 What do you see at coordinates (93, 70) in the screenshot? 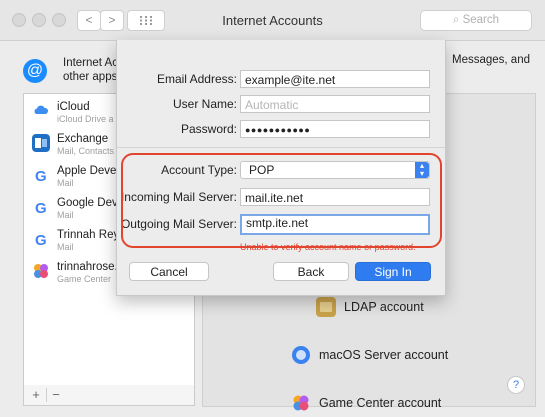
I see `header-description: Internet Ac other apps` at bounding box center [93, 70].